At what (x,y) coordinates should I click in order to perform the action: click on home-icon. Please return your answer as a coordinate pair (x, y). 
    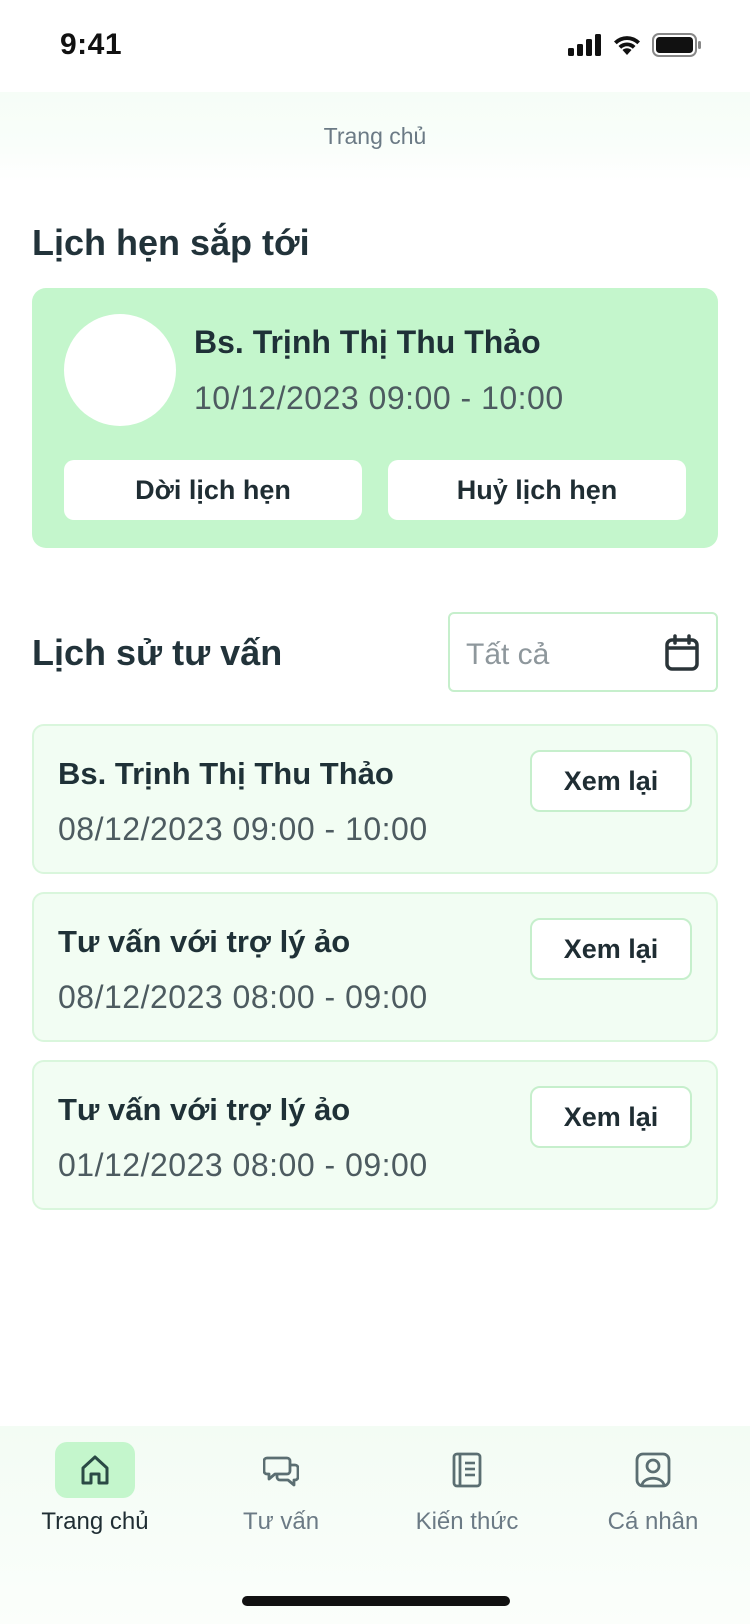
    Looking at the image, I should click on (95, 1470).